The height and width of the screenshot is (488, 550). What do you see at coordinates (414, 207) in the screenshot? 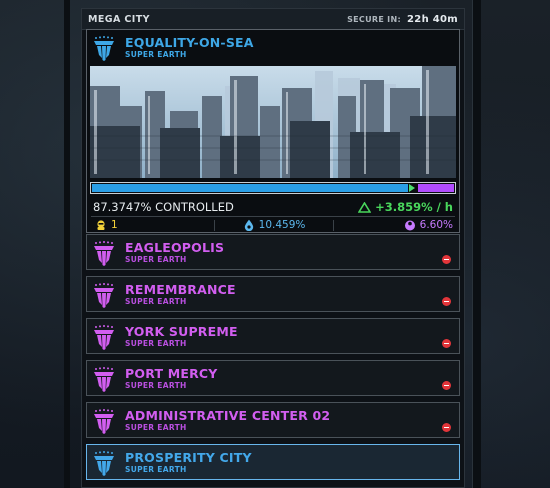
I see `liberation-rate-value: +3.859% / h` at bounding box center [414, 207].